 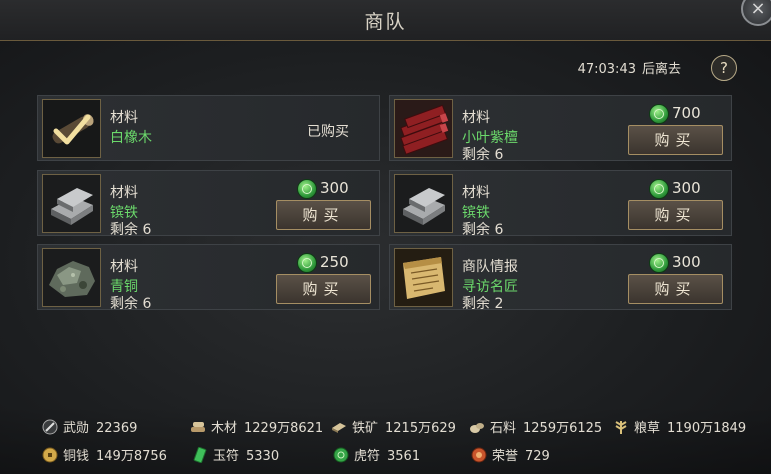 What do you see at coordinates (420, 428) in the screenshot?
I see `resource-value: 1215万629` at bounding box center [420, 428].